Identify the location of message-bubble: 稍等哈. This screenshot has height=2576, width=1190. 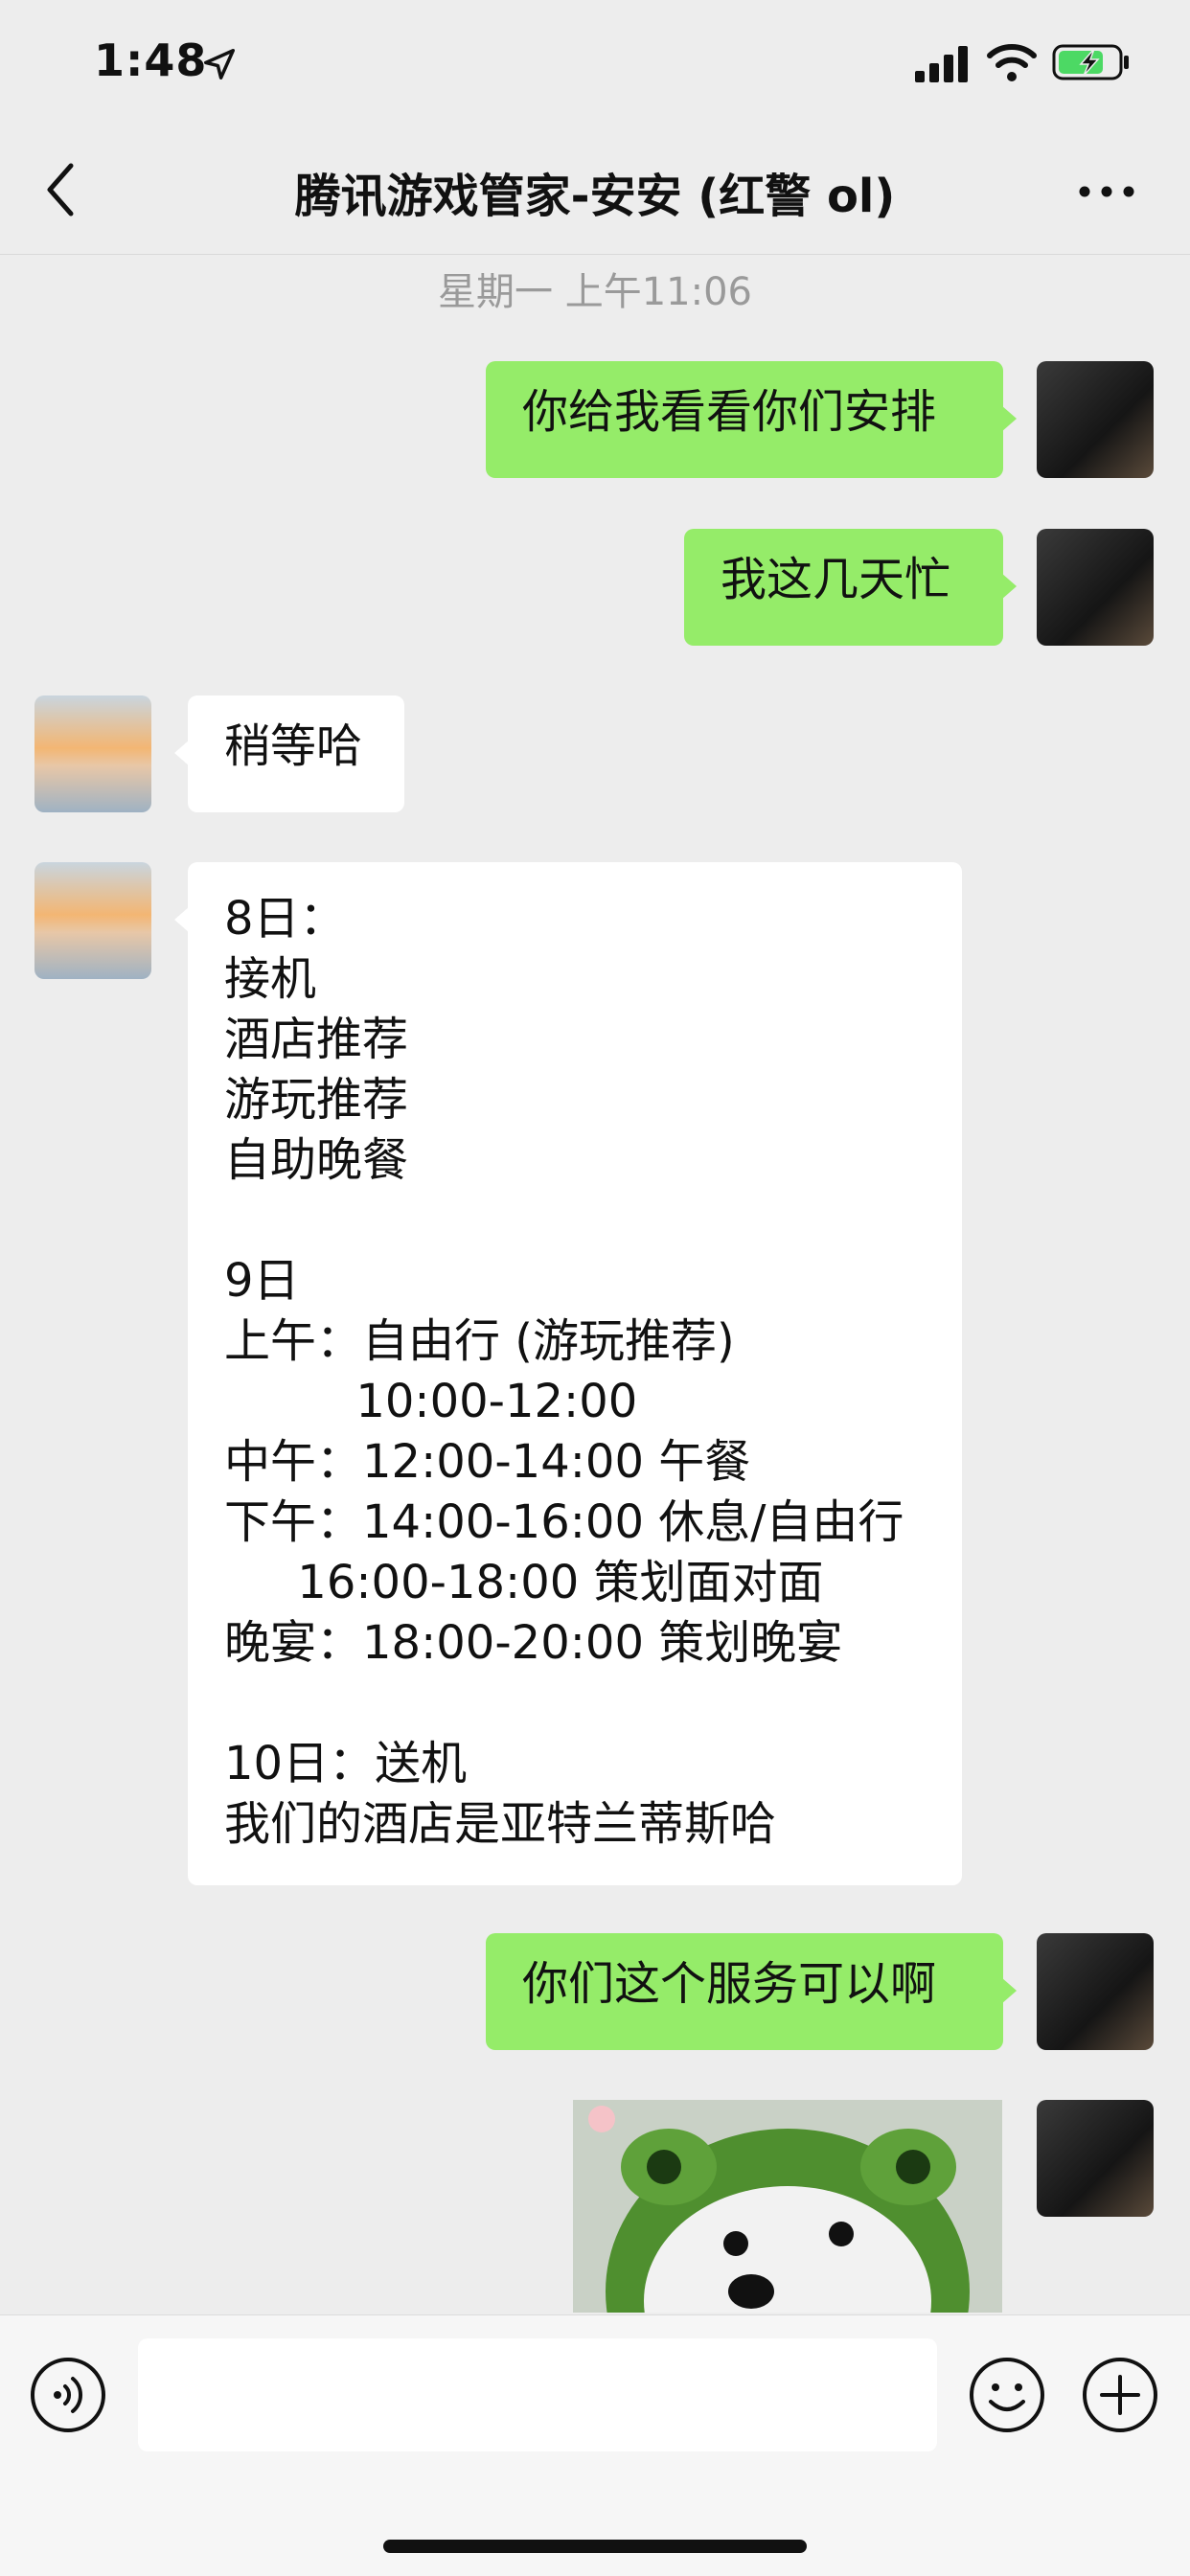
(289, 753).